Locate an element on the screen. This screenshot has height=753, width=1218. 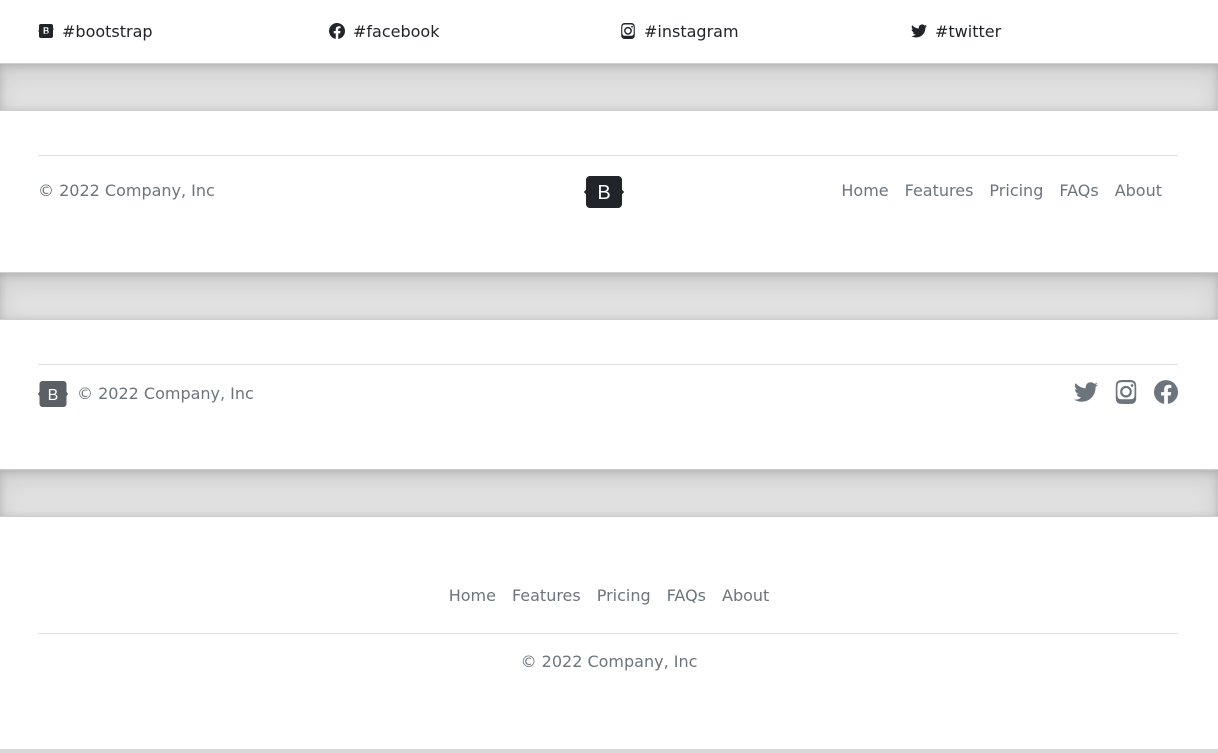
instagram-link is located at coordinates (1126, 392).